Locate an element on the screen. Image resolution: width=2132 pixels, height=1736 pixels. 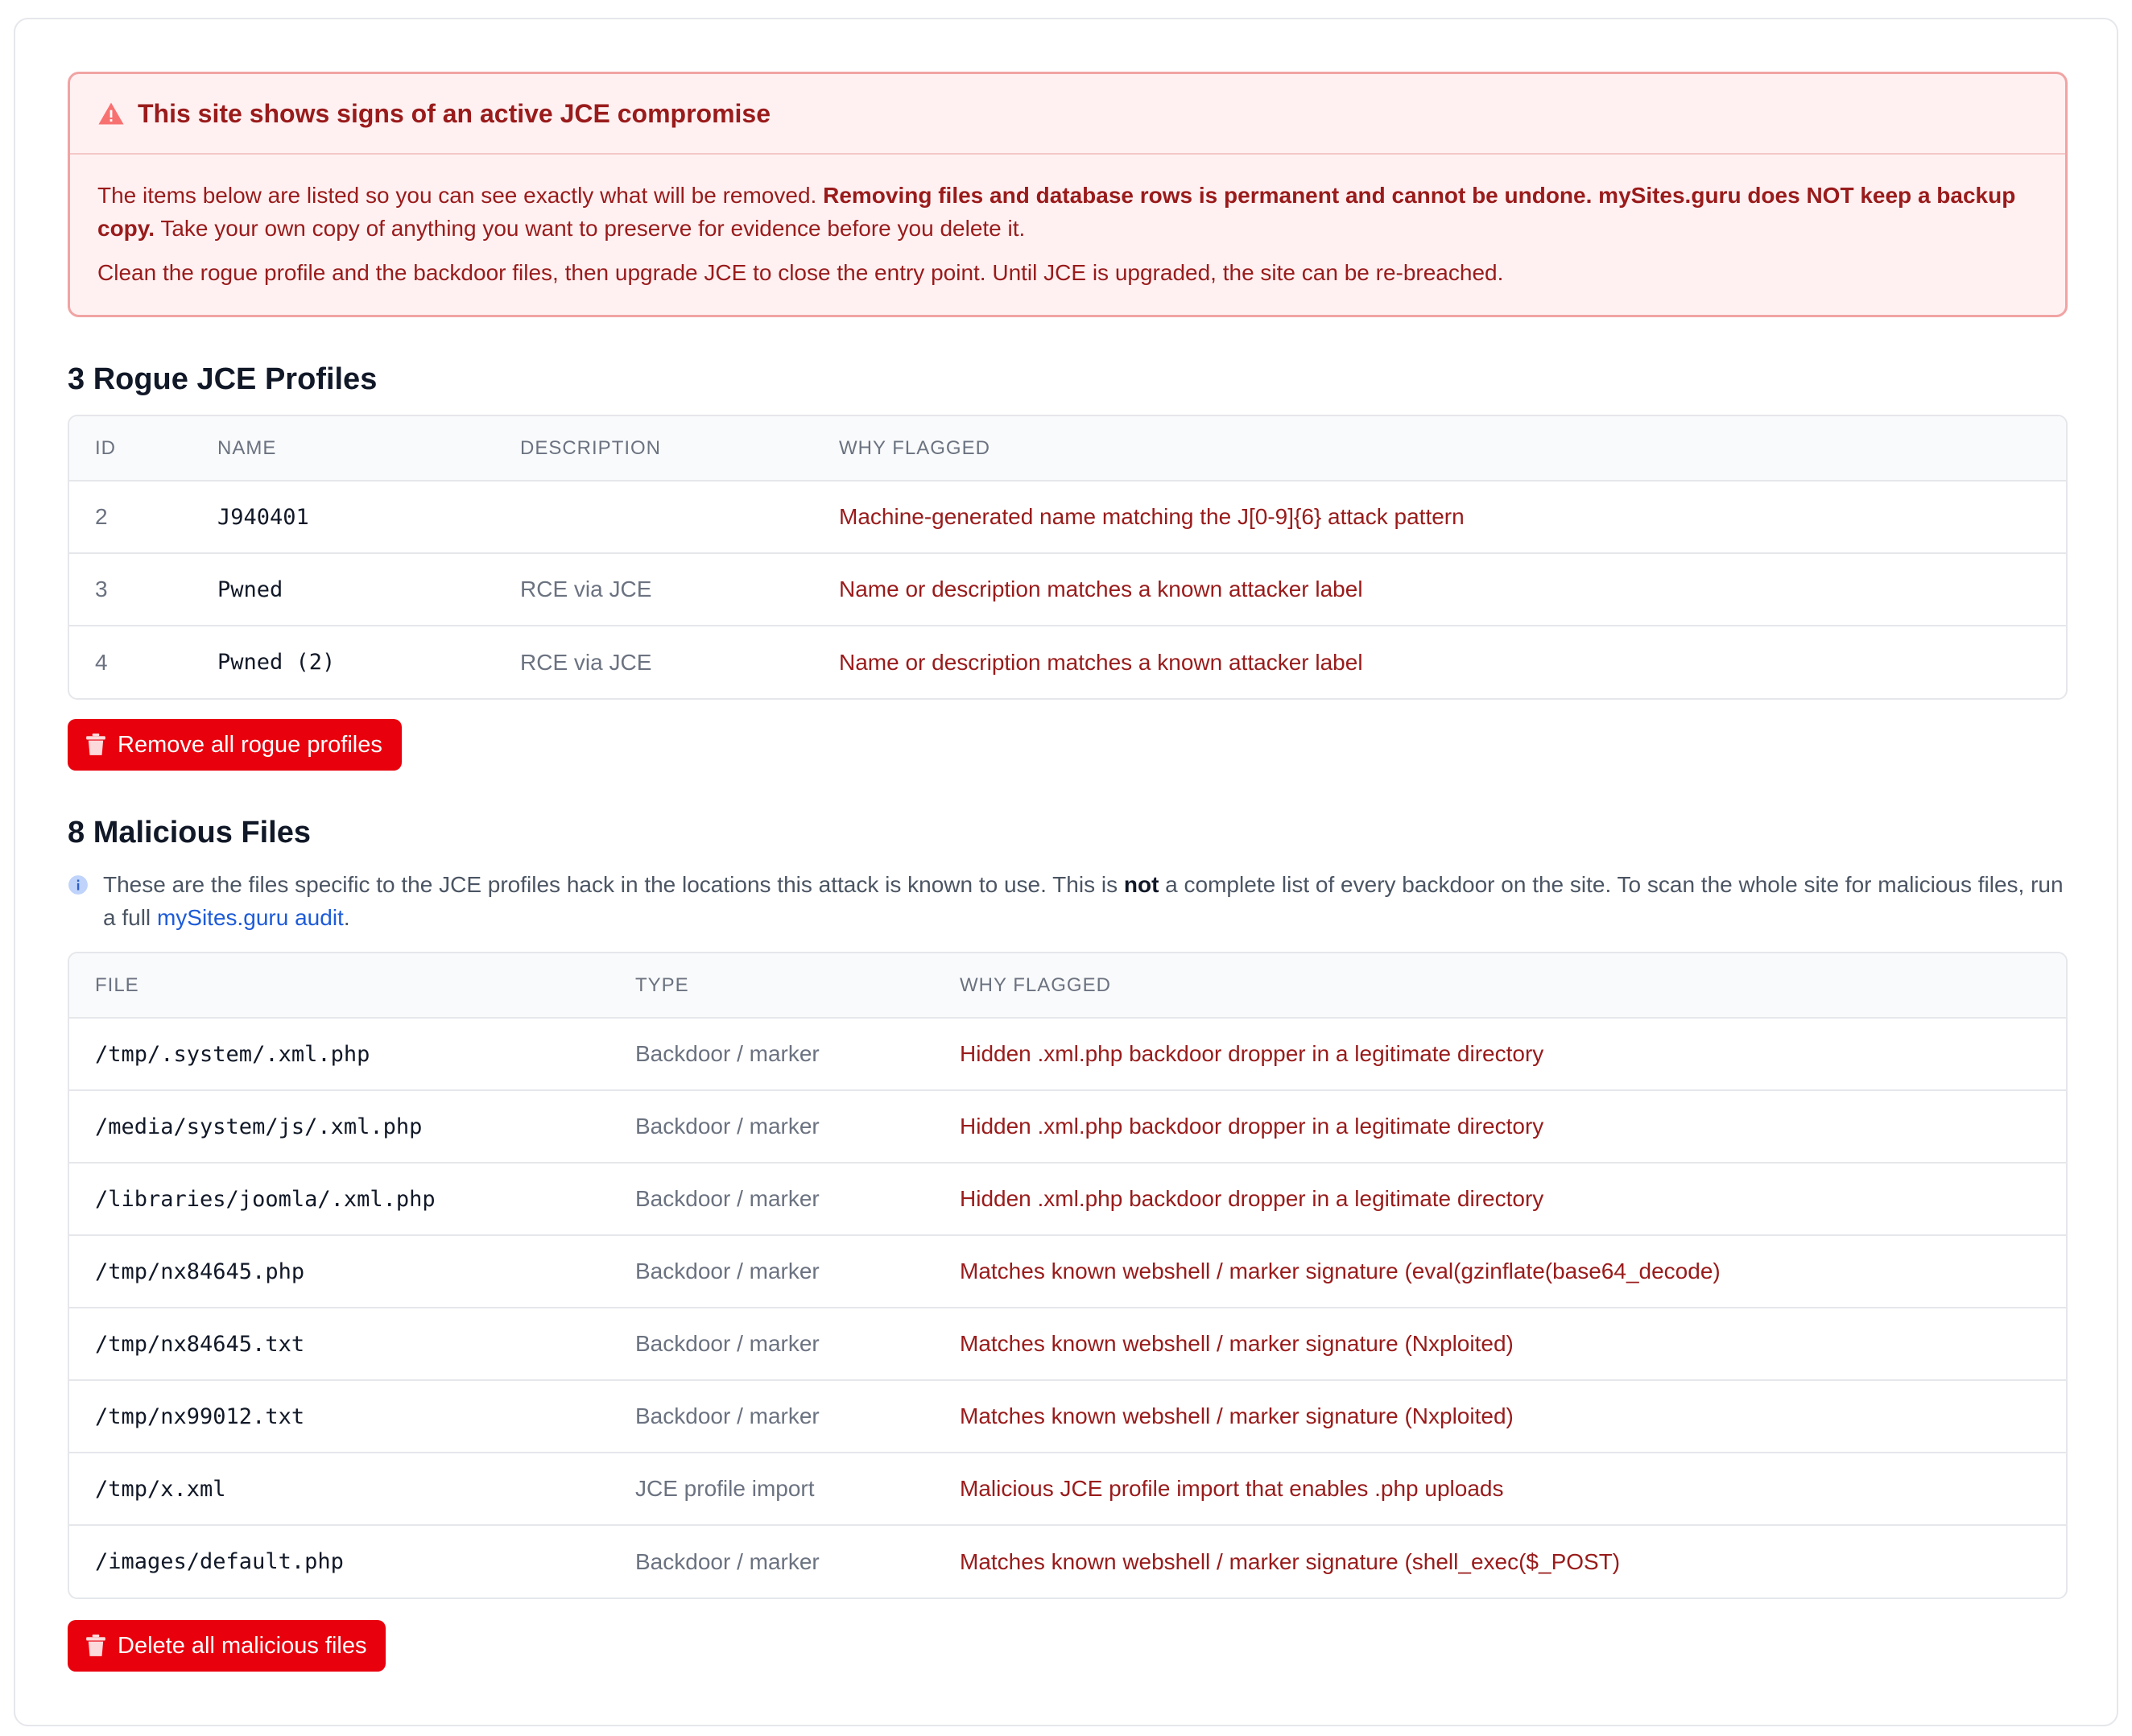
profile-id: 4 is located at coordinates (101, 662).